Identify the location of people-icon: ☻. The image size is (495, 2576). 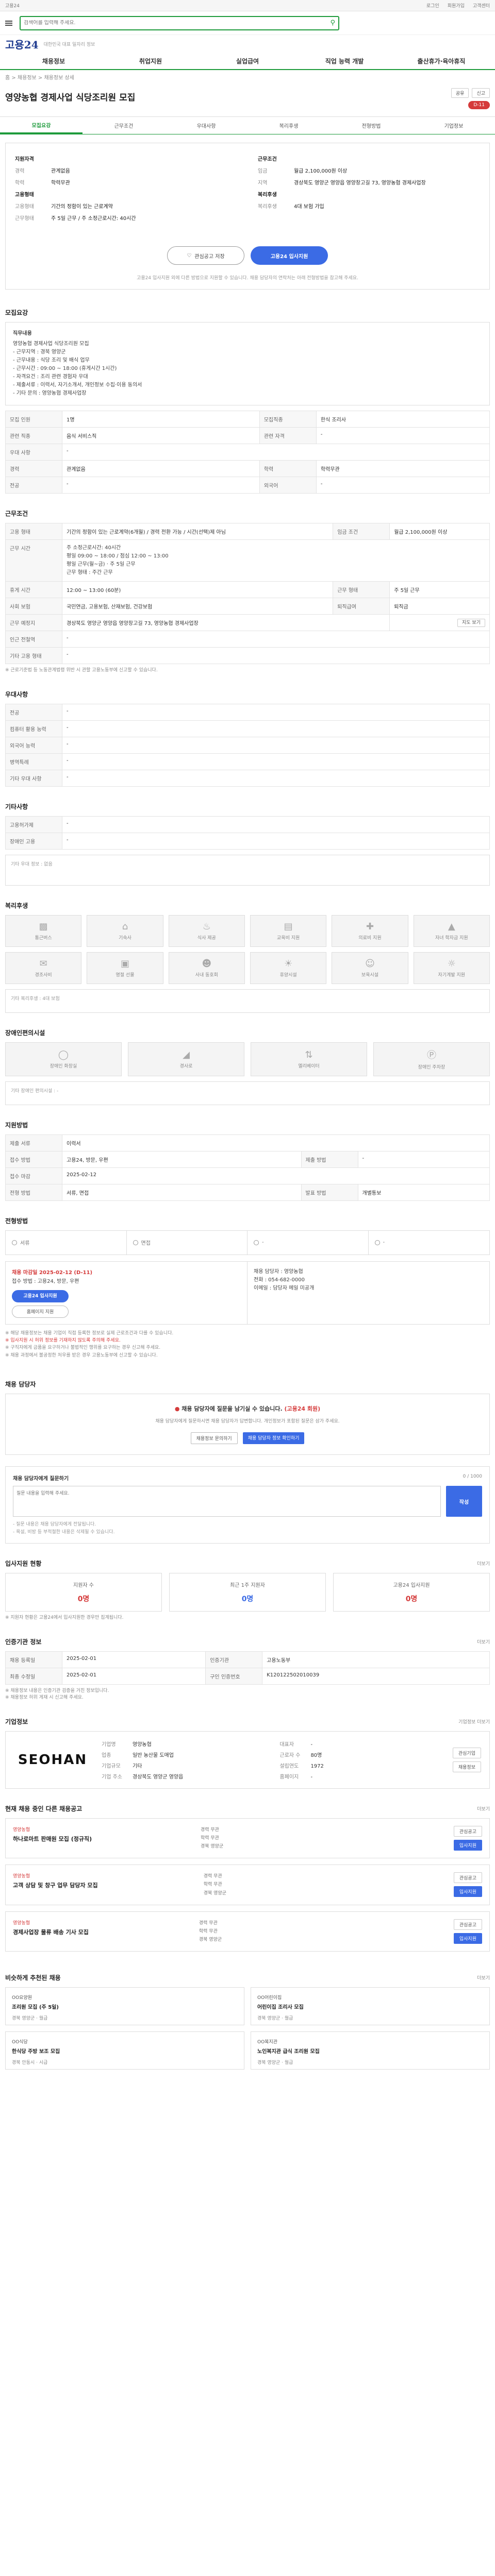
(207, 963).